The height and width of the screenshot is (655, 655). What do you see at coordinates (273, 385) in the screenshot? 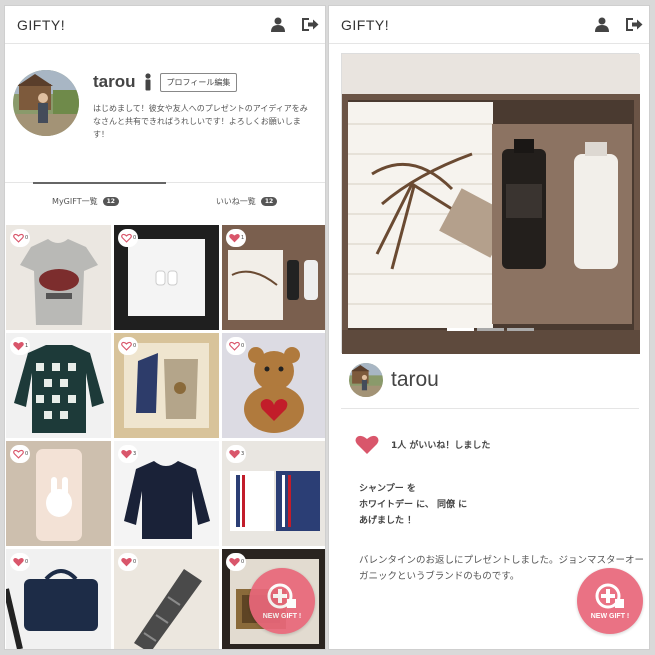
I see `gift-tile-teddy-bear: 0` at bounding box center [273, 385].